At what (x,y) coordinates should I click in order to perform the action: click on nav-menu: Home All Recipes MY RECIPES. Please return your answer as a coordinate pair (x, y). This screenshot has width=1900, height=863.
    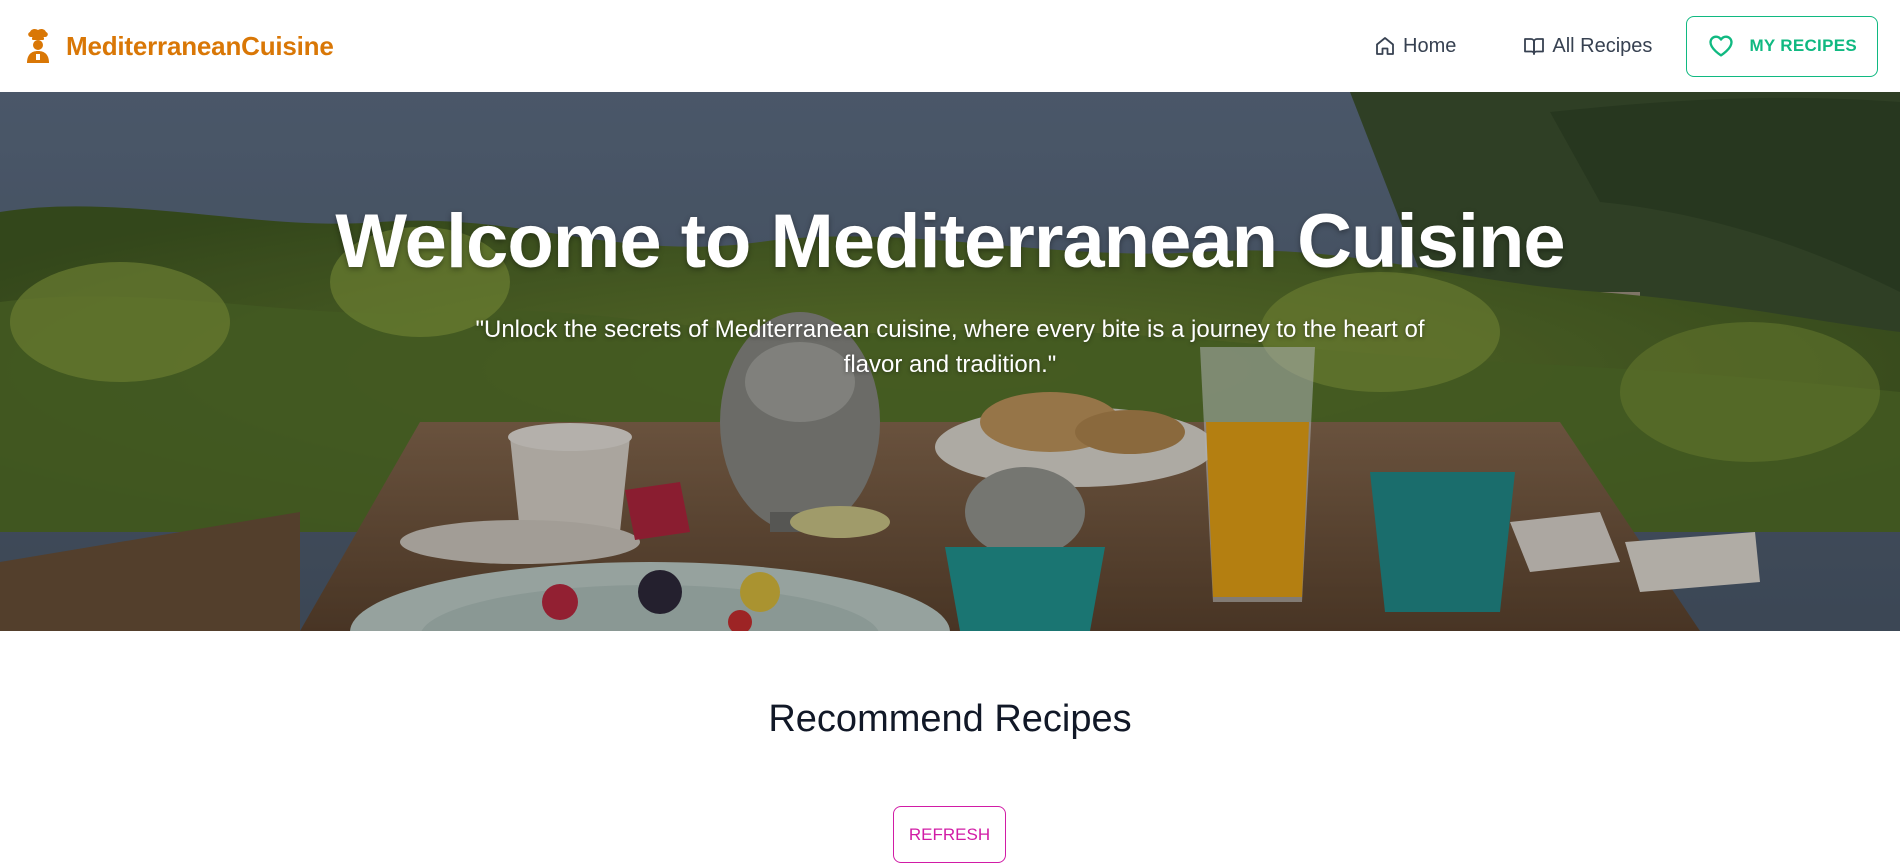
    Looking at the image, I should click on (1625, 46).